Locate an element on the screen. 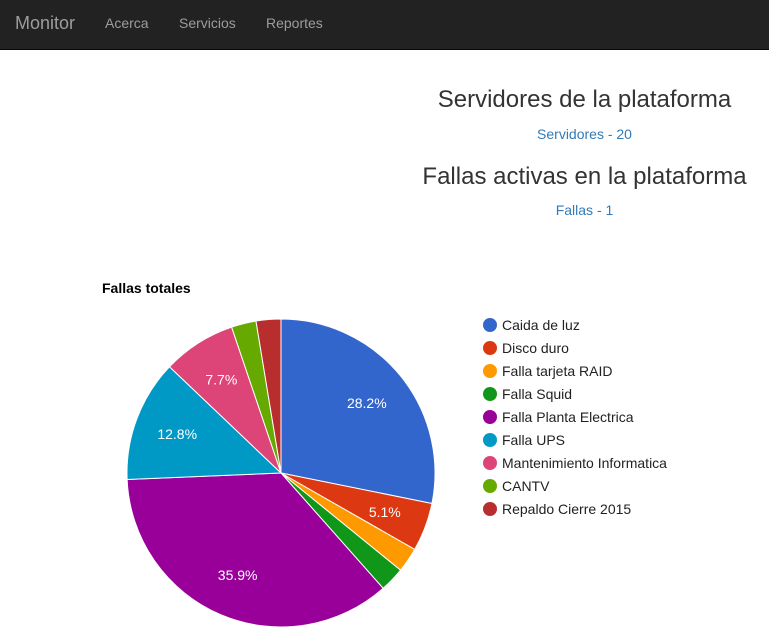 Image resolution: width=769 pixels, height=637 pixels. nav-link-servicios: Servicios is located at coordinates (207, 23).